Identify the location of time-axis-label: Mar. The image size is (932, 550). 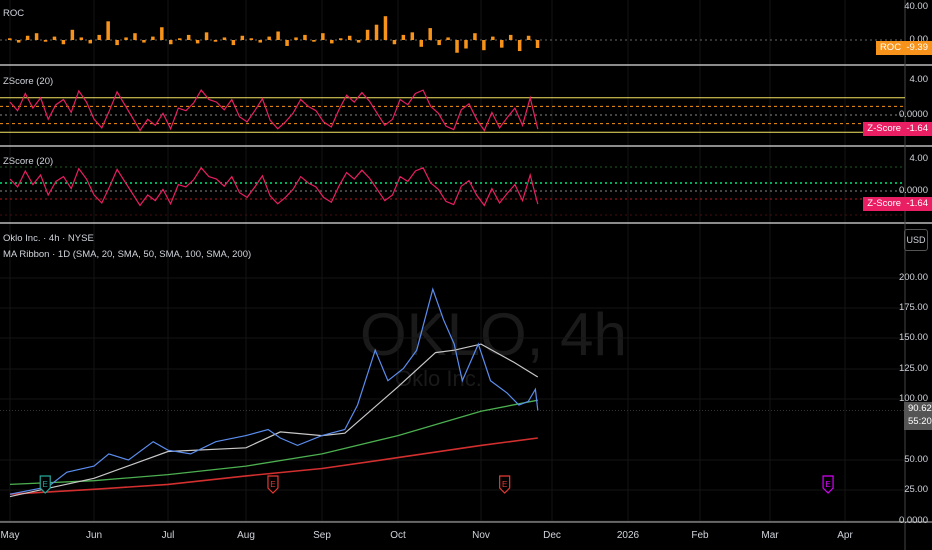
(770, 535).